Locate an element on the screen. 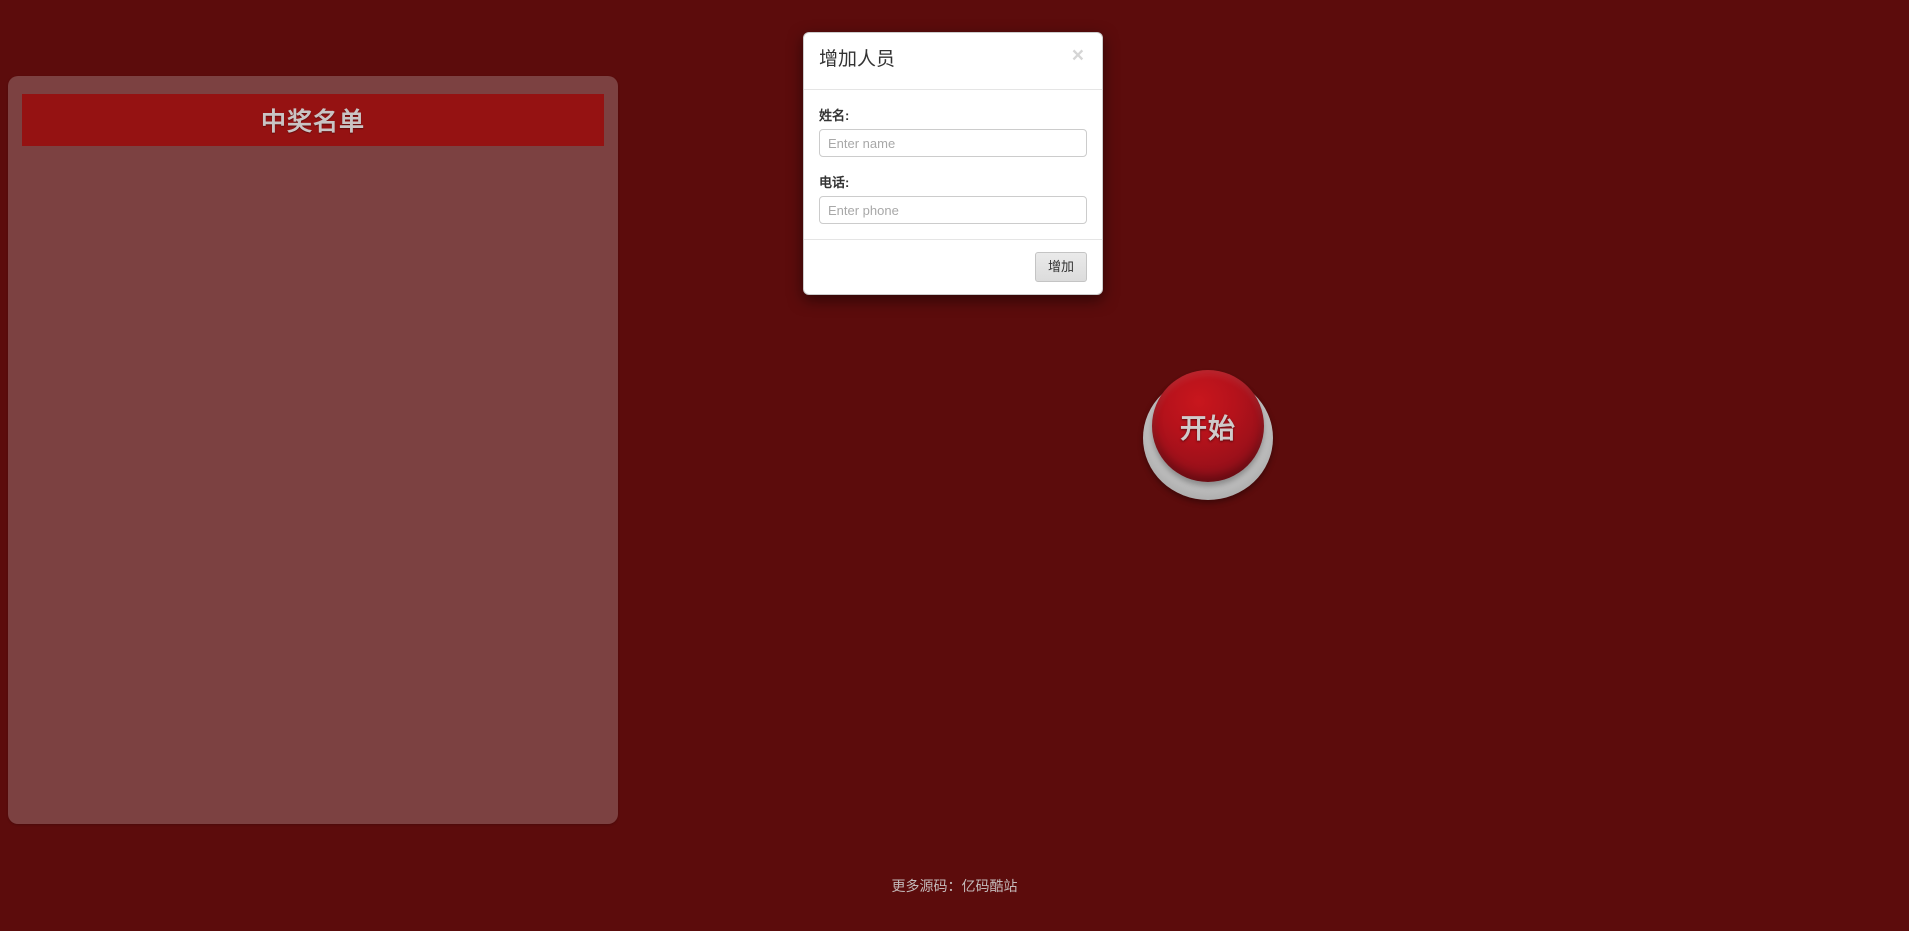 The width and height of the screenshot is (1909, 931). modal-footer: 增加 is located at coordinates (953, 266).